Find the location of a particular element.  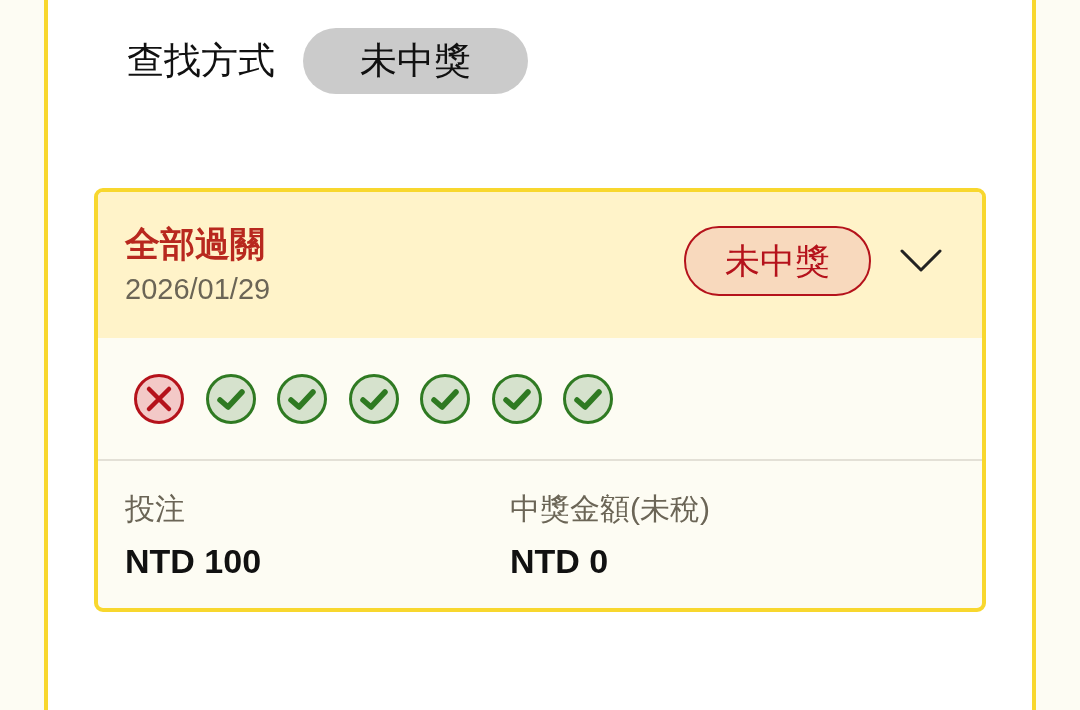

chevron-icon is located at coordinates (921, 261).